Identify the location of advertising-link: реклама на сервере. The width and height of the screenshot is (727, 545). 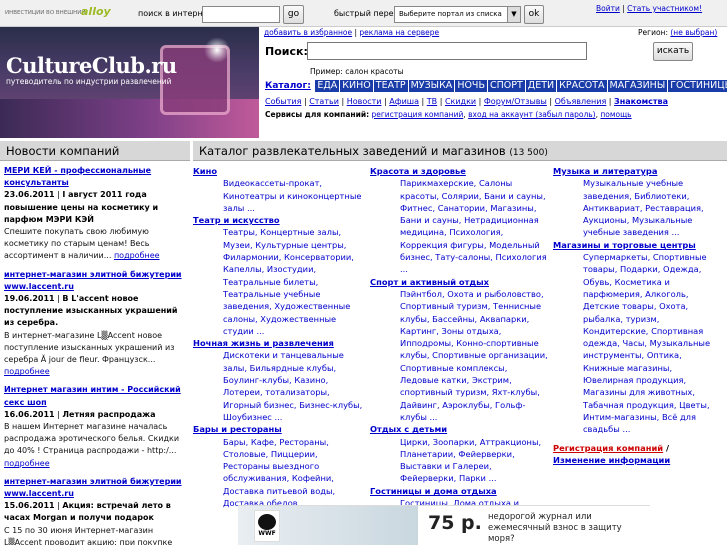
(399, 32).